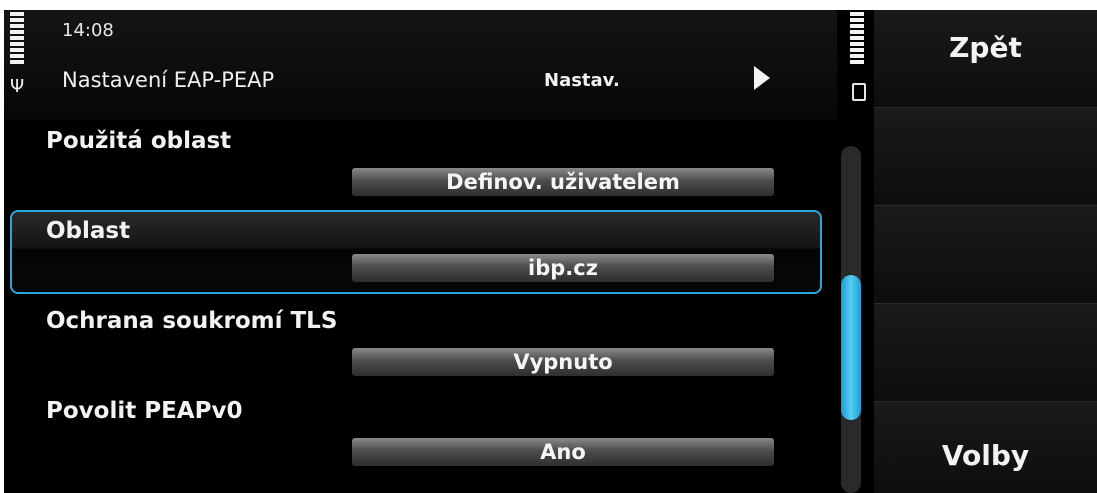 The width and height of the screenshot is (1097, 493). I want to click on scrollbar-thumb, so click(851, 347).